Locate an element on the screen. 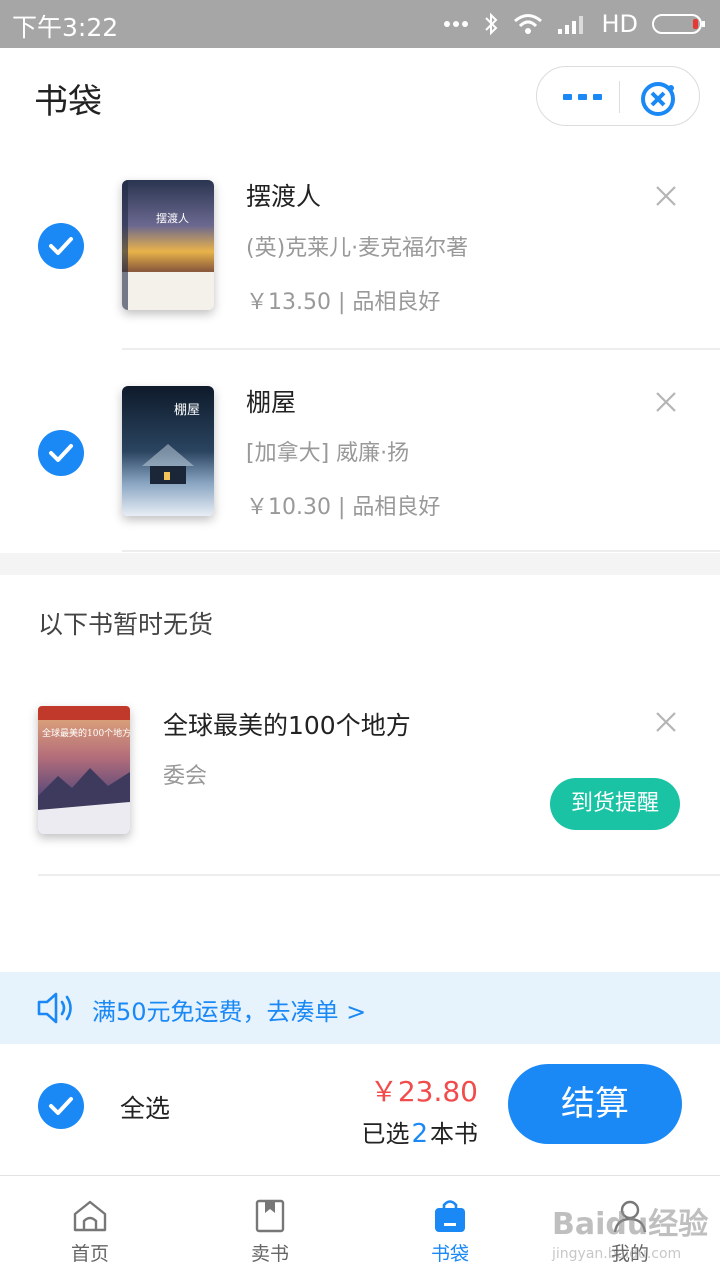 This screenshot has height=1280, width=720. speaker-icon is located at coordinates (54, 1008).